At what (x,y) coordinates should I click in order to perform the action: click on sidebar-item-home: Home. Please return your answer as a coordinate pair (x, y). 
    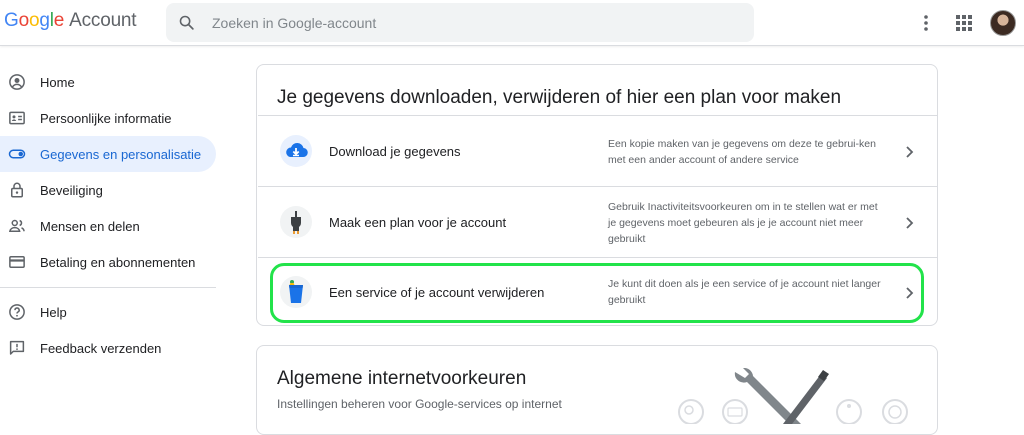
    Looking at the image, I should click on (108, 82).